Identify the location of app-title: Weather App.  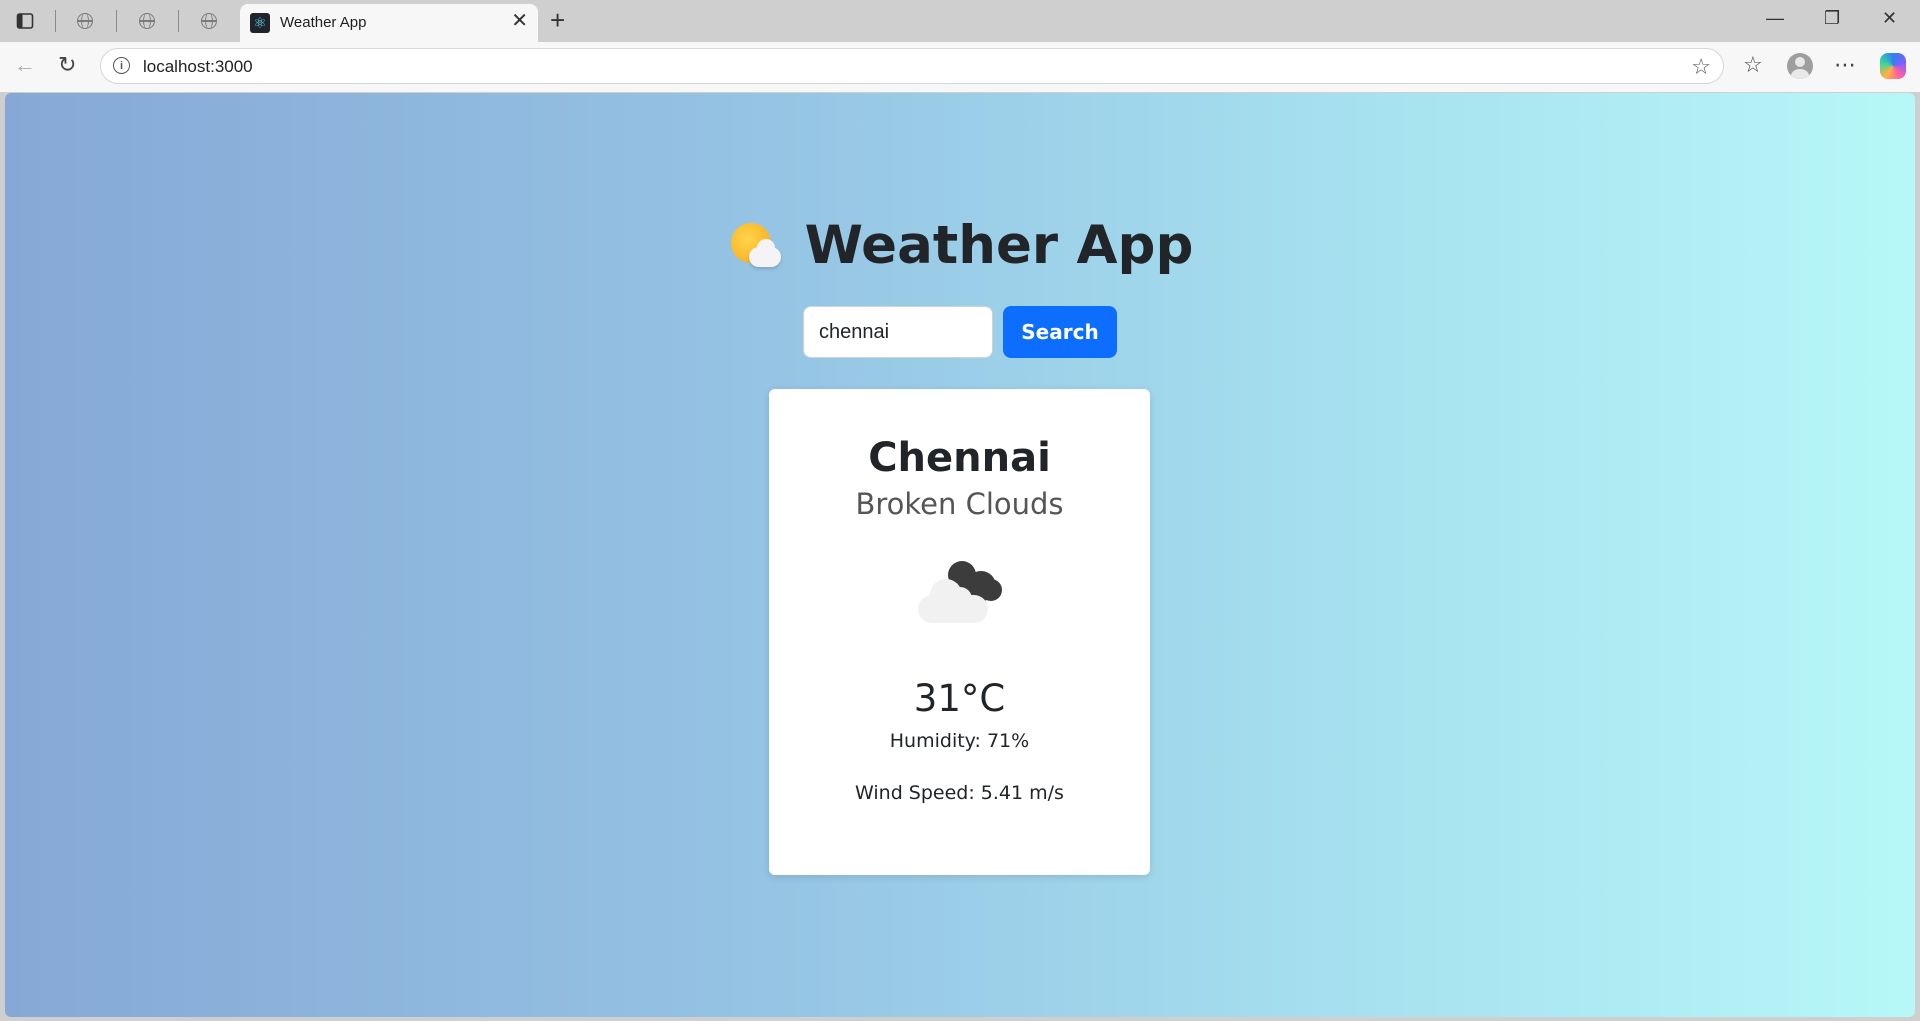
(999, 245).